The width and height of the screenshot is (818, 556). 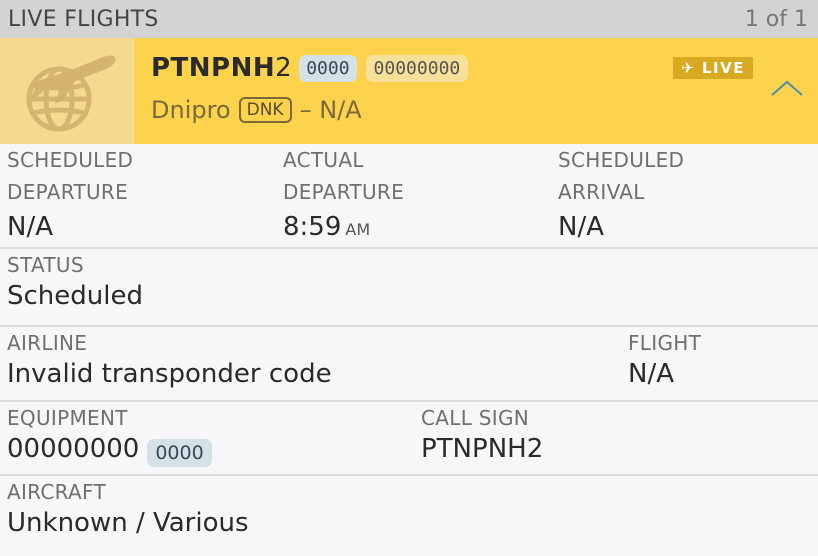 I want to click on pager-count: 1 of 1, so click(x=776, y=19).